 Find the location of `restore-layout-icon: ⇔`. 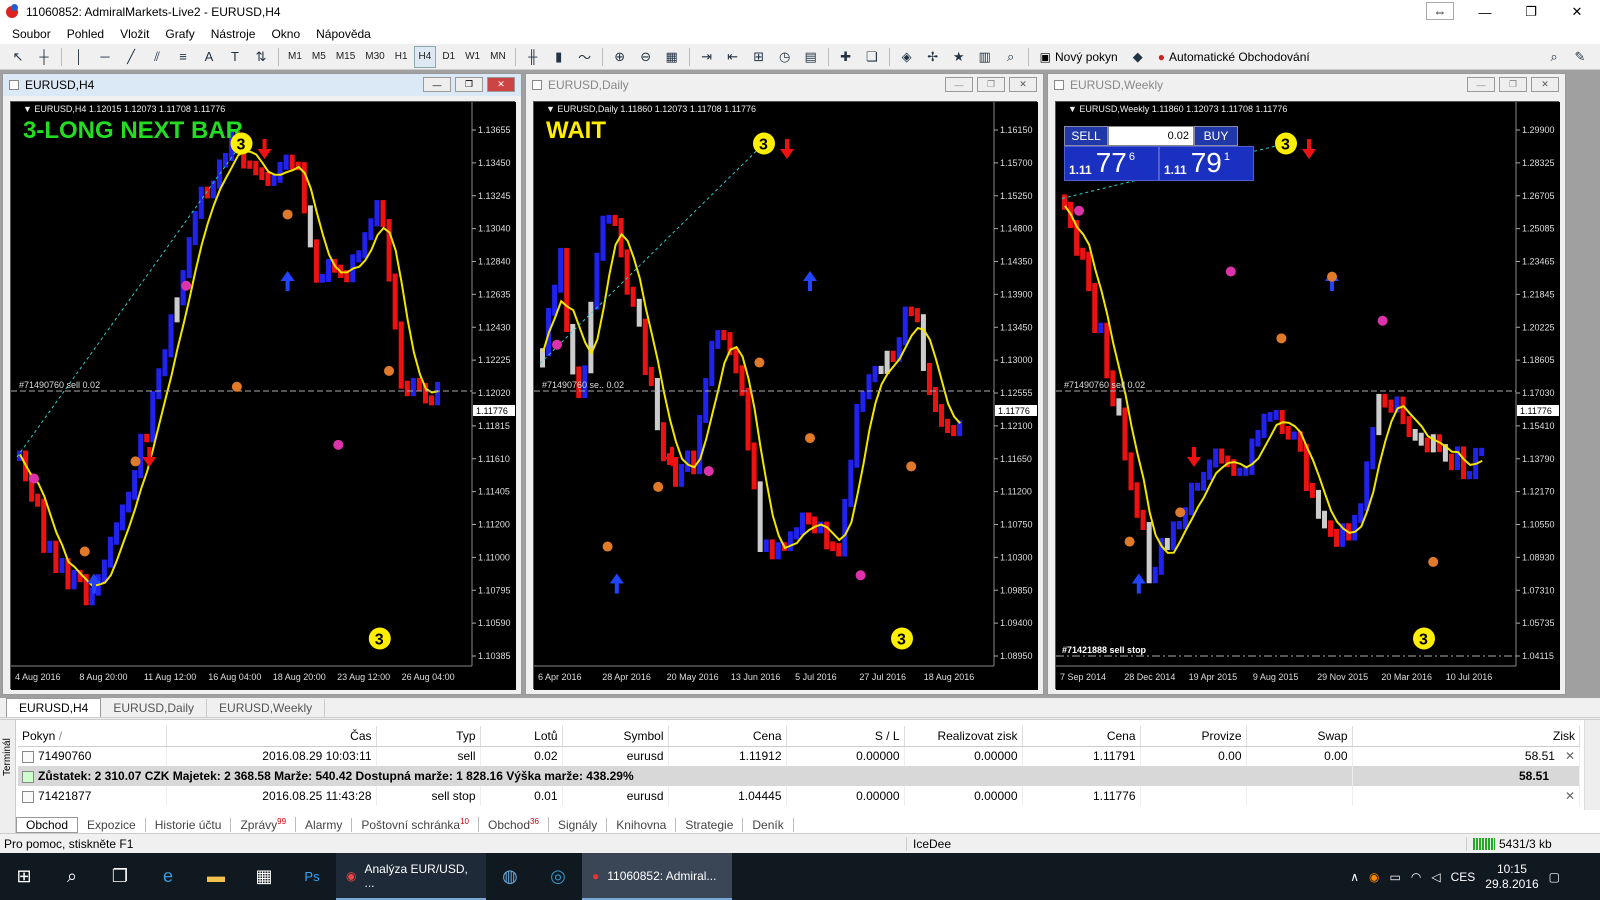

restore-layout-icon: ⇔ is located at coordinates (1440, 11).